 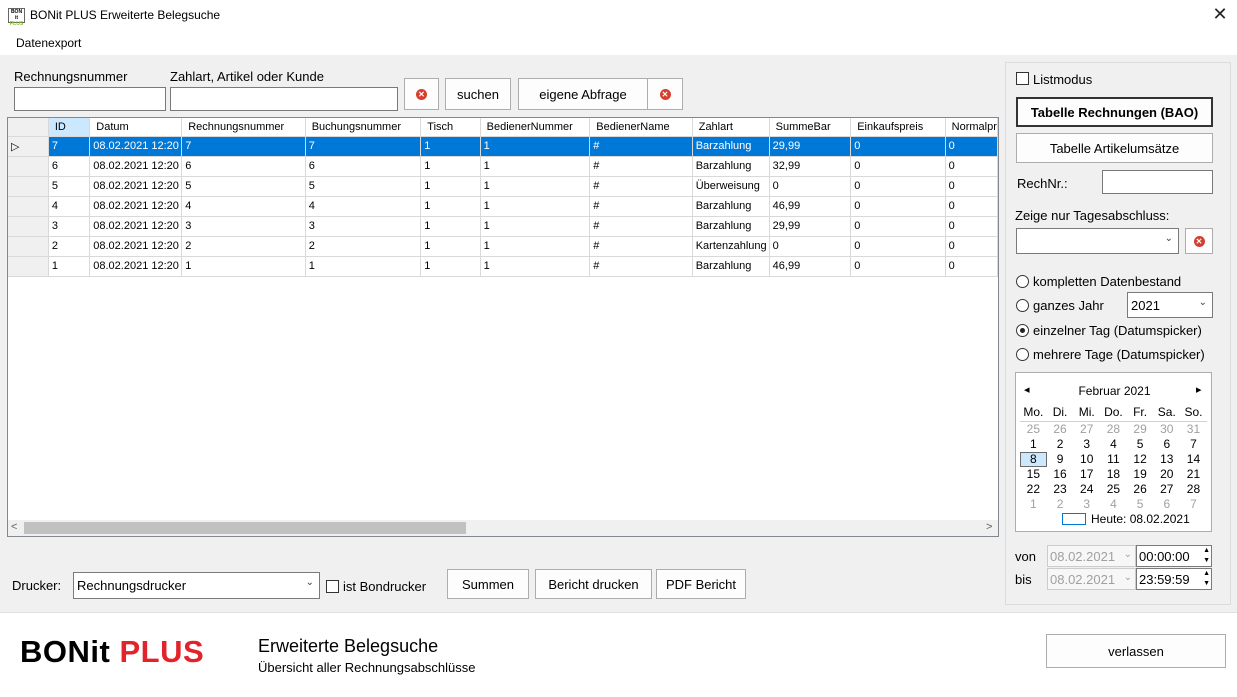 What do you see at coordinates (810, 226) in the screenshot?
I see `table-cell: 29,99` at bounding box center [810, 226].